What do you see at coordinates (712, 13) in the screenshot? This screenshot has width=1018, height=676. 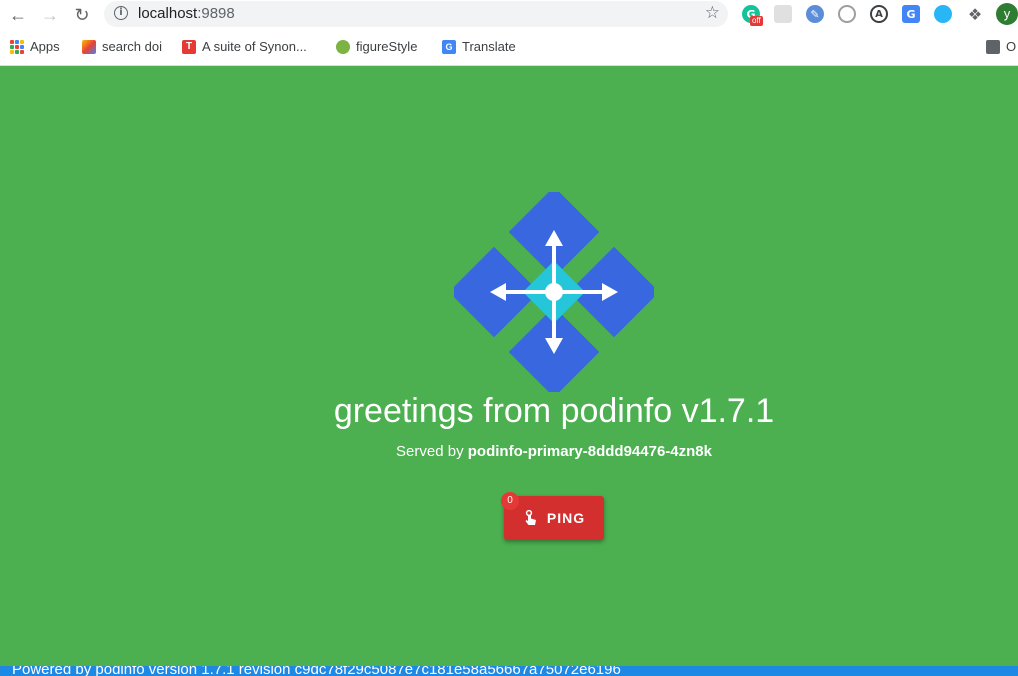 I see `bookmark-star-icon: ☆` at bounding box center [712, 13].